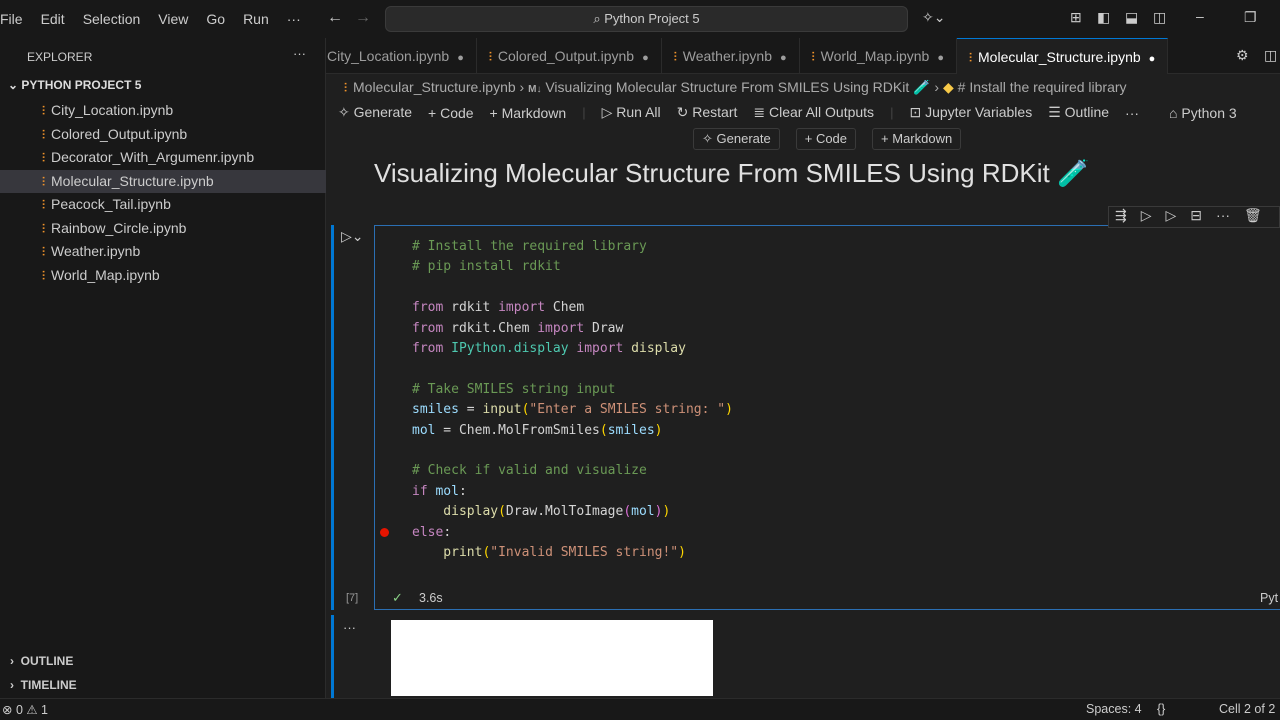 This screenshot has width=1280, height=720. I want to click on breadcrumb-cell: # Install the required library, so click(1042, 87).